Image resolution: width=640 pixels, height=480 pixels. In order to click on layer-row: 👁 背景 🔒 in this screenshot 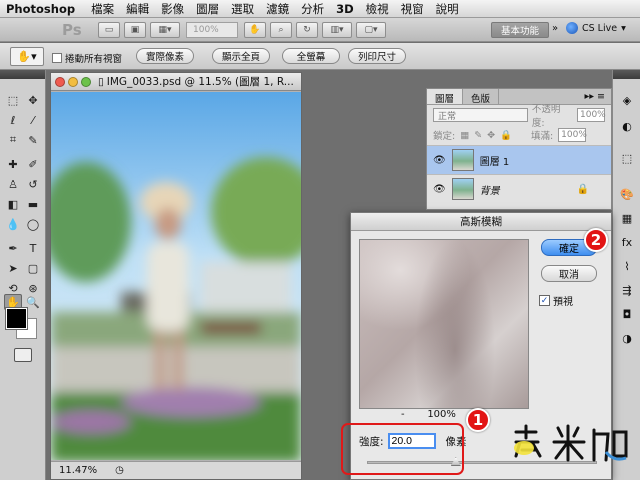, I will do `click(519, 188)`.